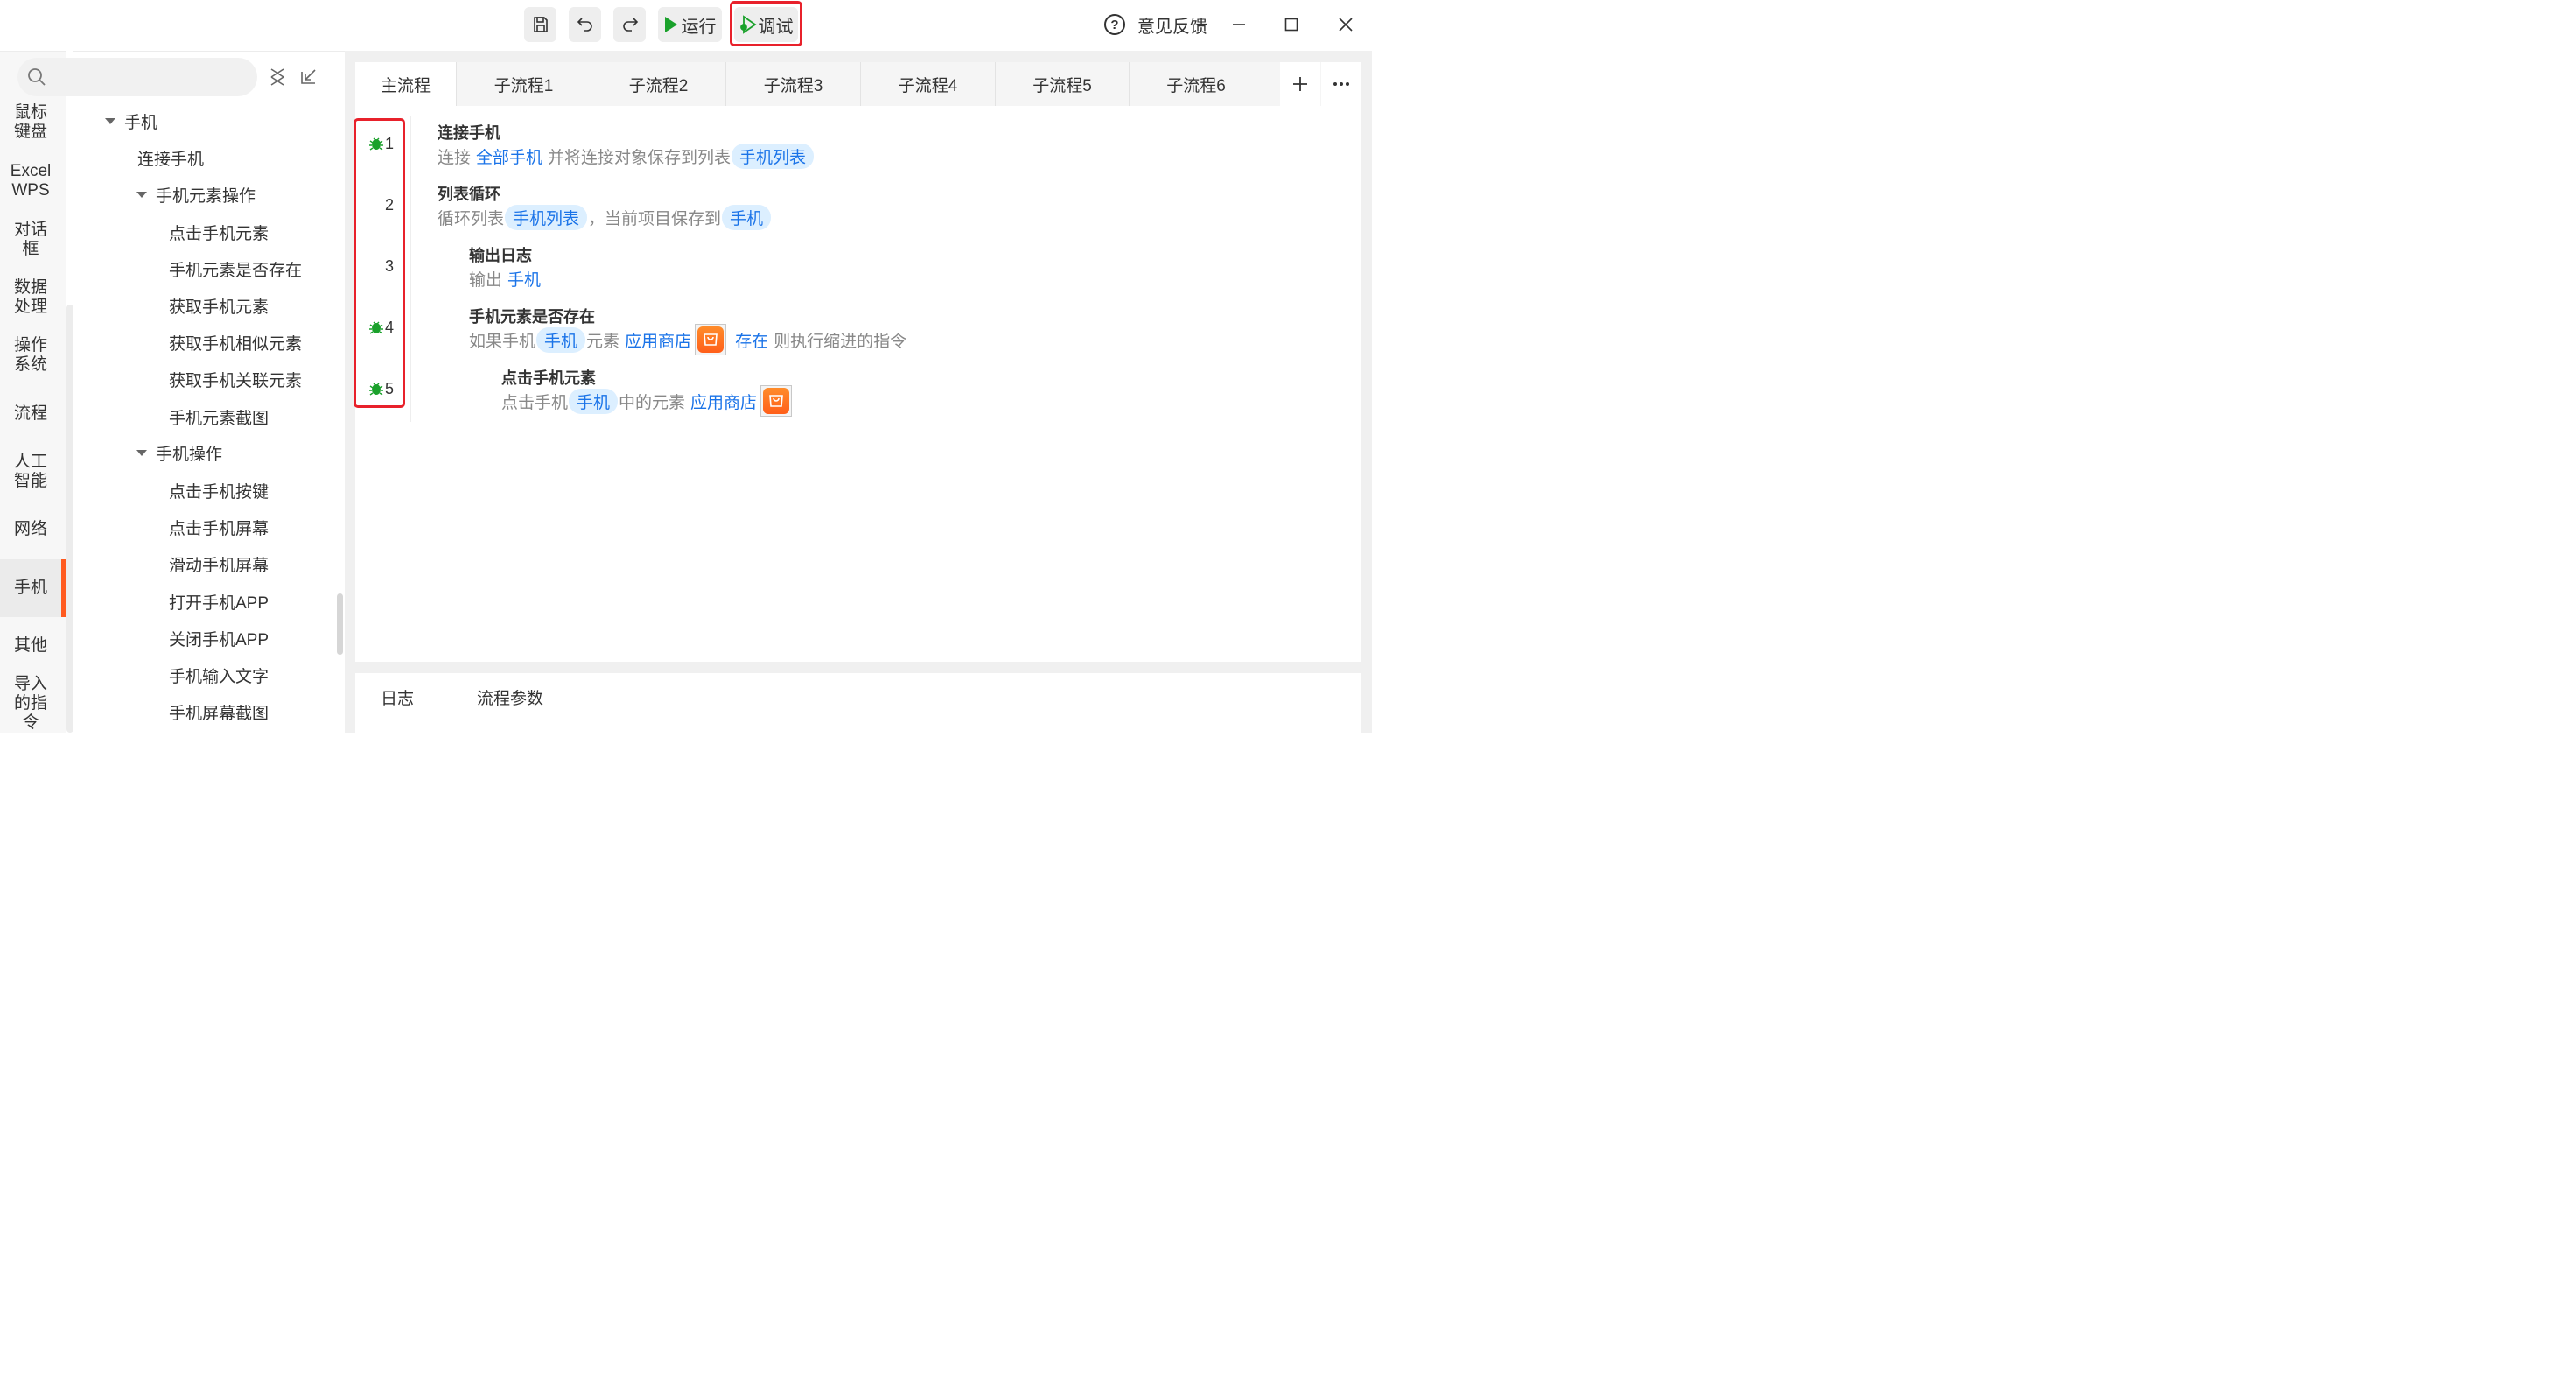 The width and height of the screenshot is (2576, 1376). I want to click on tab-subflow-4: 子流程4, so click(928, 84).